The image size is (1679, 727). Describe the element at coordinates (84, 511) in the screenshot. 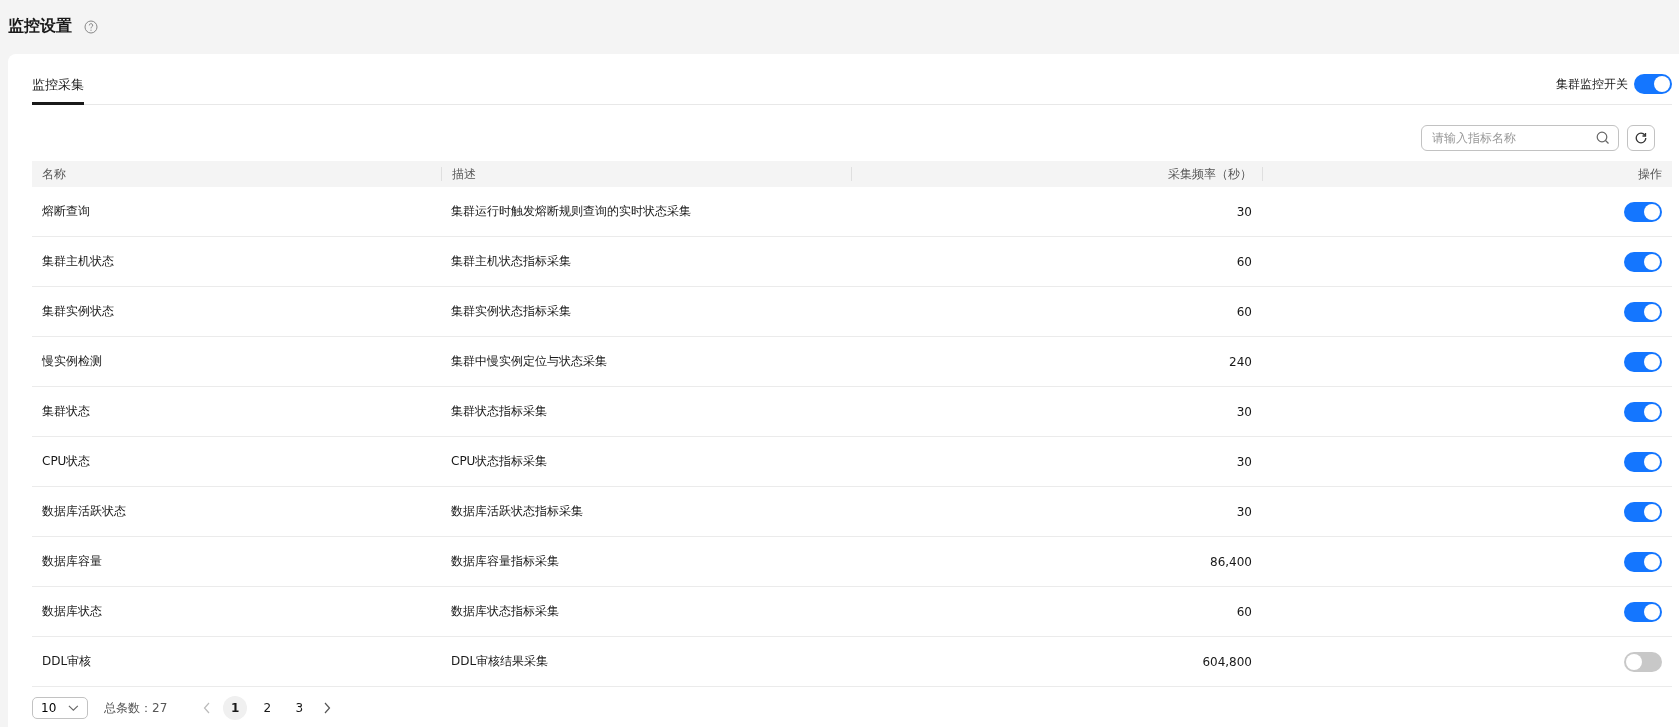

I see `table-cell-text: 数据库活跃状态` at that location.